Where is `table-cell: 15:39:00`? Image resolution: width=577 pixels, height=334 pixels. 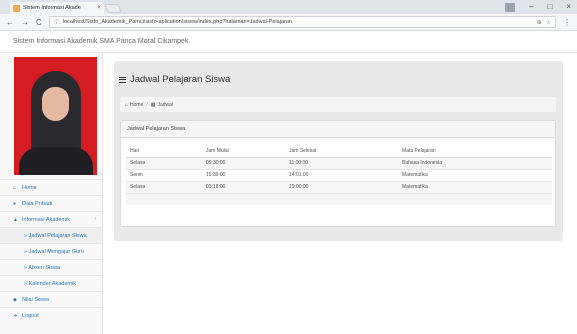 table-cell: 15:39:00 is located at coordinates (243, 174).